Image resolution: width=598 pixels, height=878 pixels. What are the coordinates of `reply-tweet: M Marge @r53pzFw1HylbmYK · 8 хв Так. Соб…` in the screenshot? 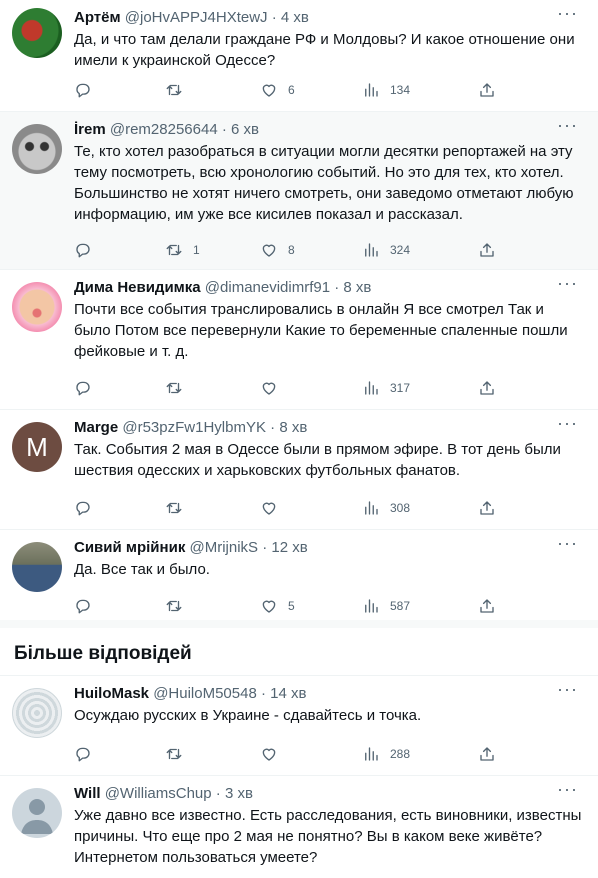 It's located at (299, 470).